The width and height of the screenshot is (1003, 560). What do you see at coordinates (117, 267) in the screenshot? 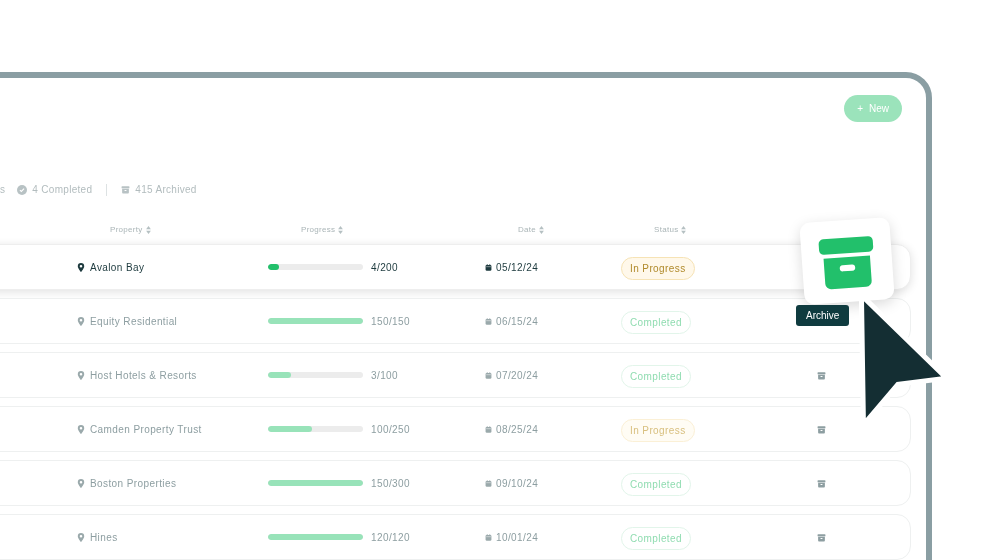
I see `property-name: Avalon Bay` at bounding box center [117, 267].